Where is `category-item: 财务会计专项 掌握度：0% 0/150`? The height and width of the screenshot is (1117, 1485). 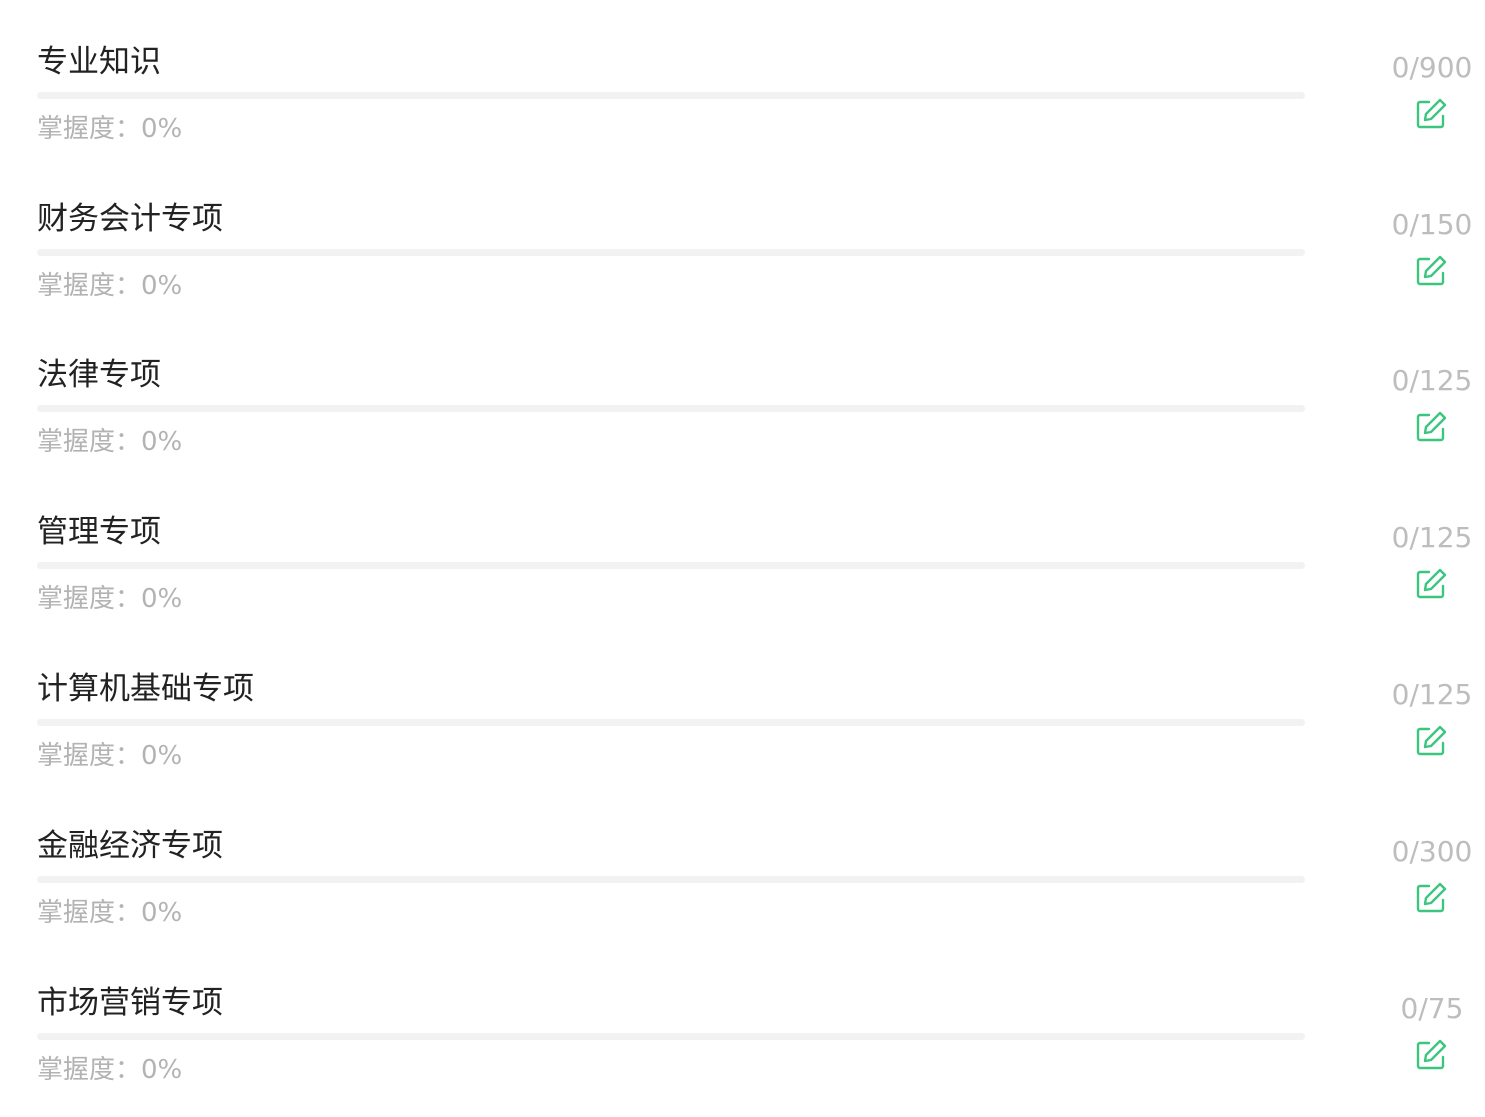 category-item: 财务会计专项 掌握度：0% 0/150 is located at coordinates (742, 235).